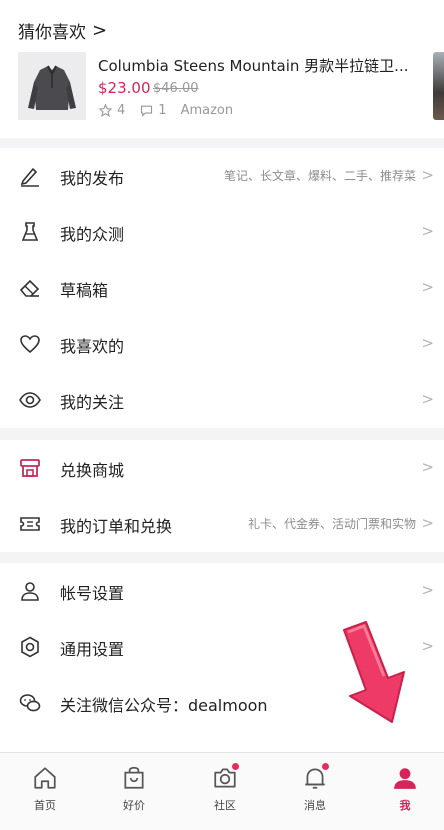 The image size is (444, 830). What do you see at coordinates (92, 593) in the screenshot?
I see `menu-item-label: 帐号设置` at bounding box center [92, 593].